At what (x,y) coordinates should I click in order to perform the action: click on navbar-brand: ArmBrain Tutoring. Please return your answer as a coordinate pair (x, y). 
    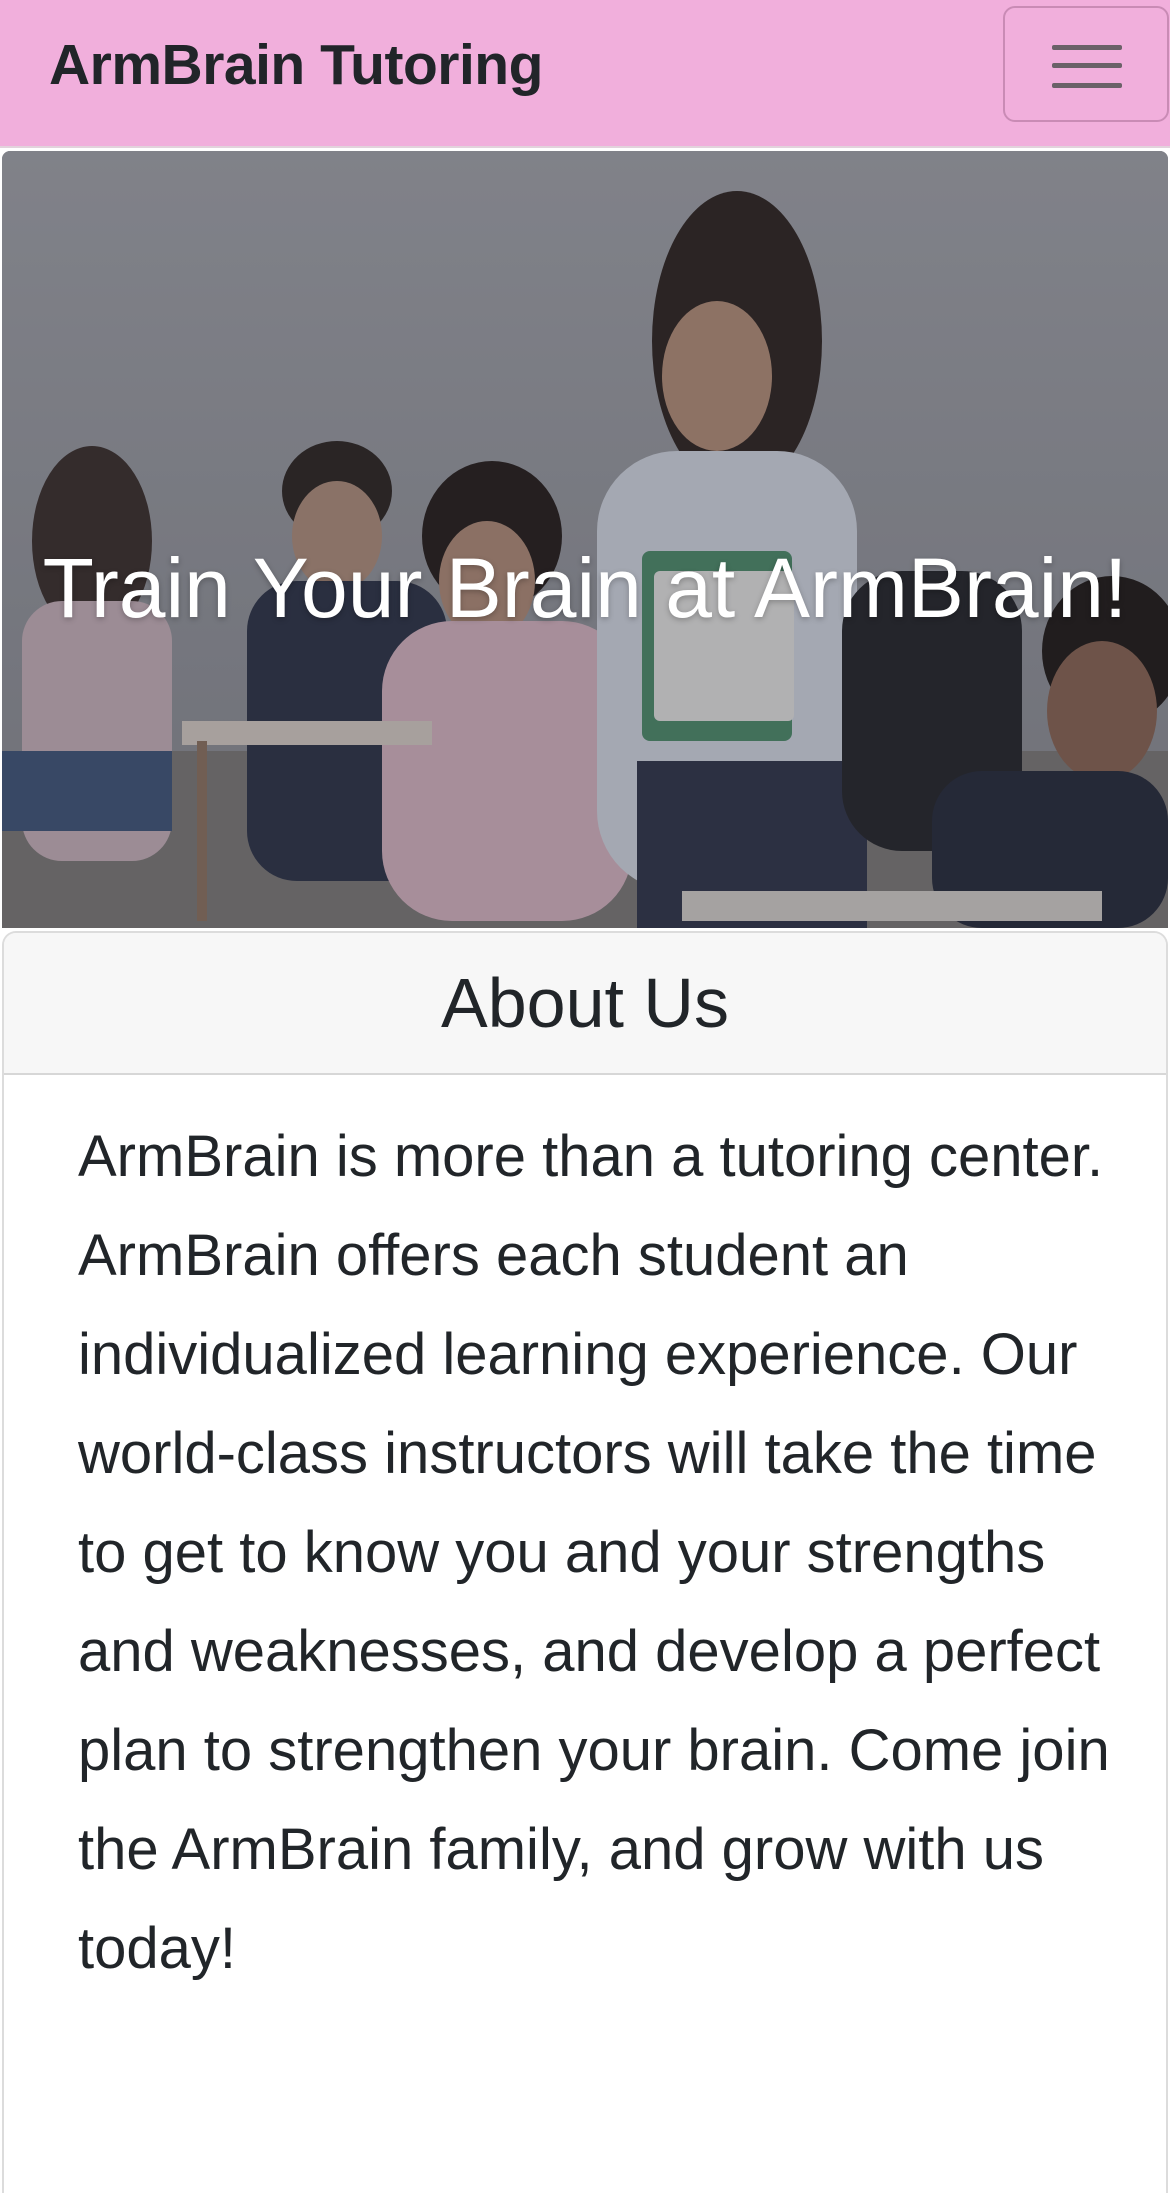
    Looking at the image, I should click on (296, 65).